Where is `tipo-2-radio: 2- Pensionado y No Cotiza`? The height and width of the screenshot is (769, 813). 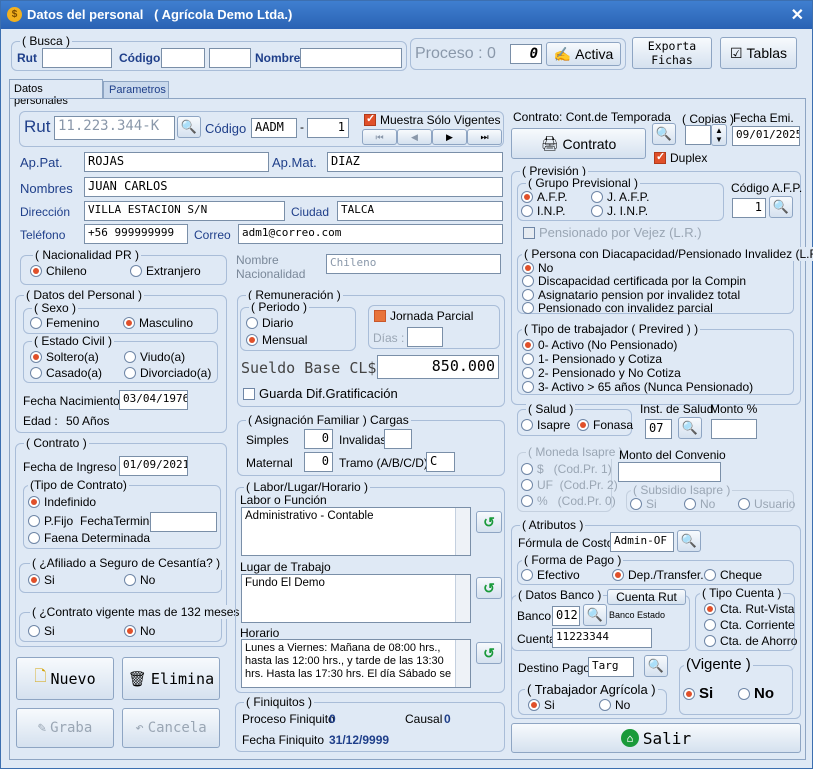 tipo-2-radio: 2- Pensionado y No Cotiza is located at coordinates (601, 373).